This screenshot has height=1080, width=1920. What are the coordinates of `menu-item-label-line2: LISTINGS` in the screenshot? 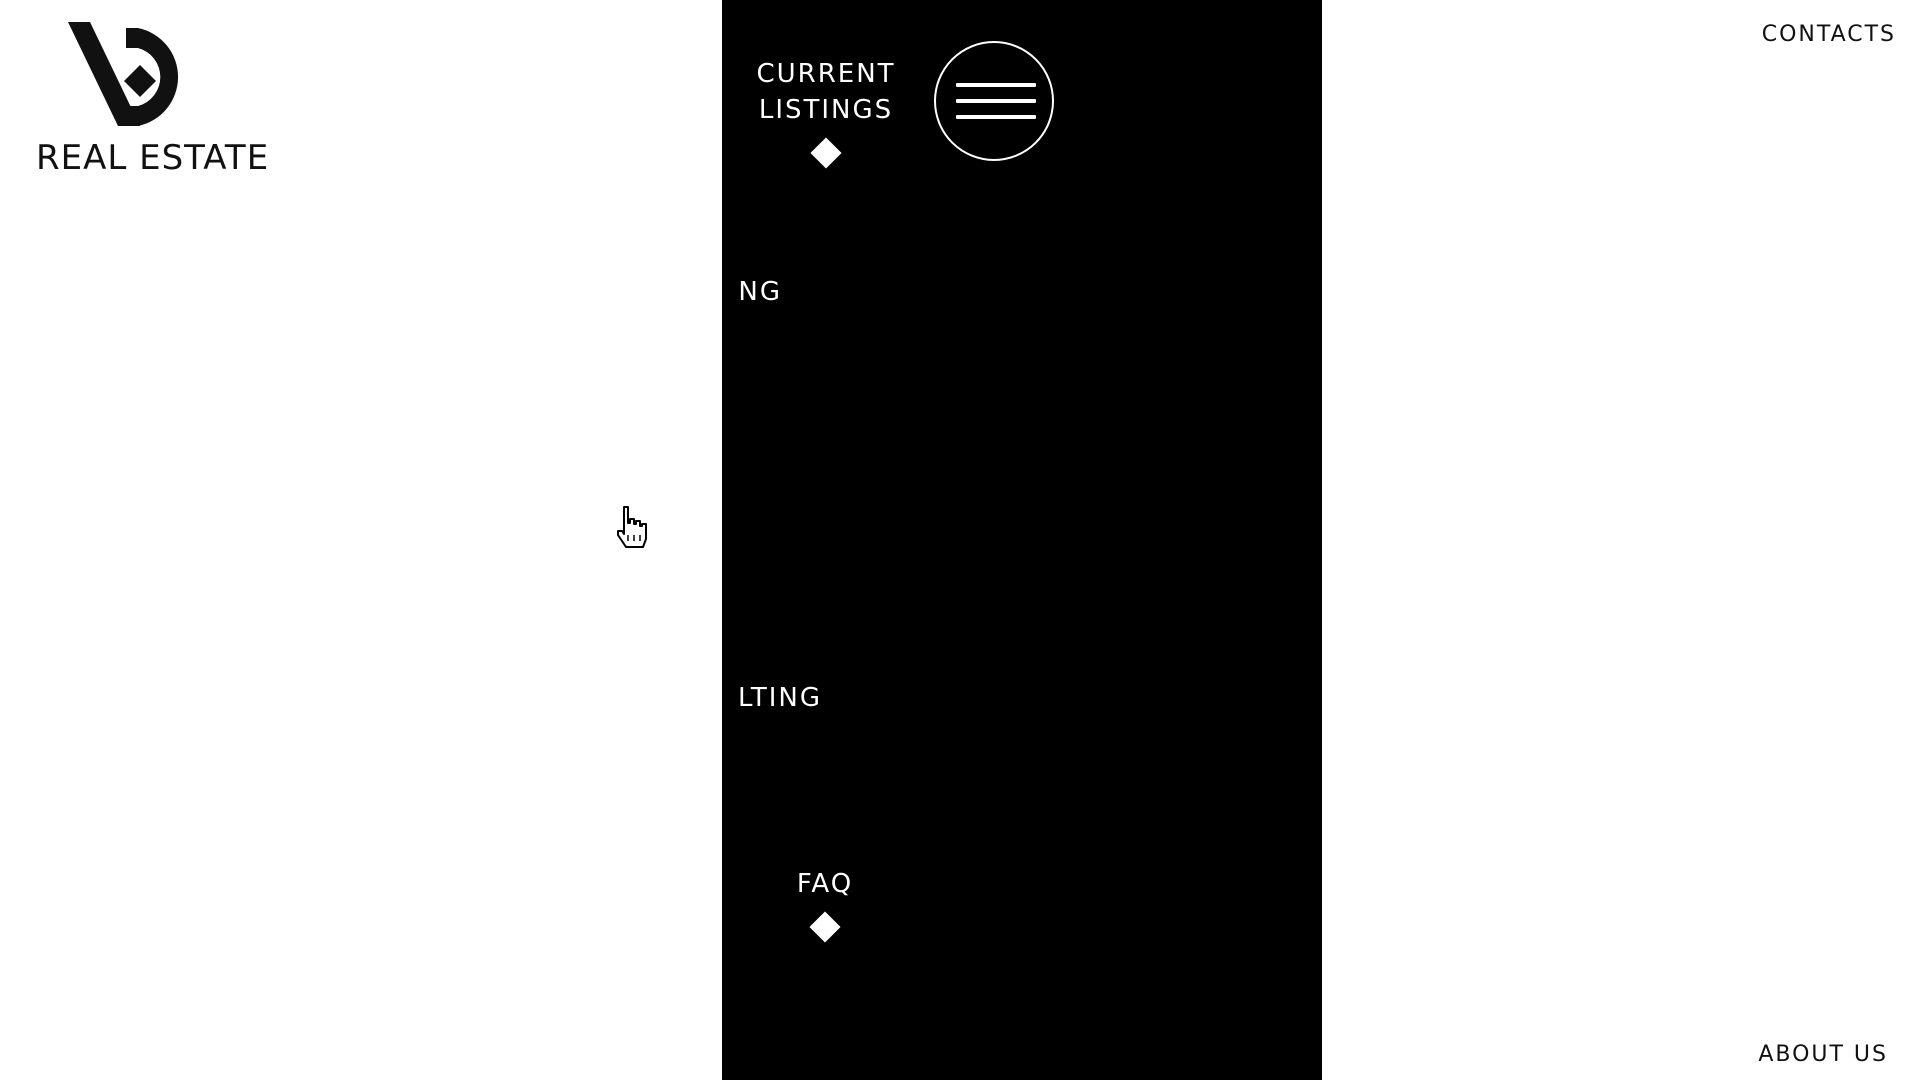 It's located at (826, 110).